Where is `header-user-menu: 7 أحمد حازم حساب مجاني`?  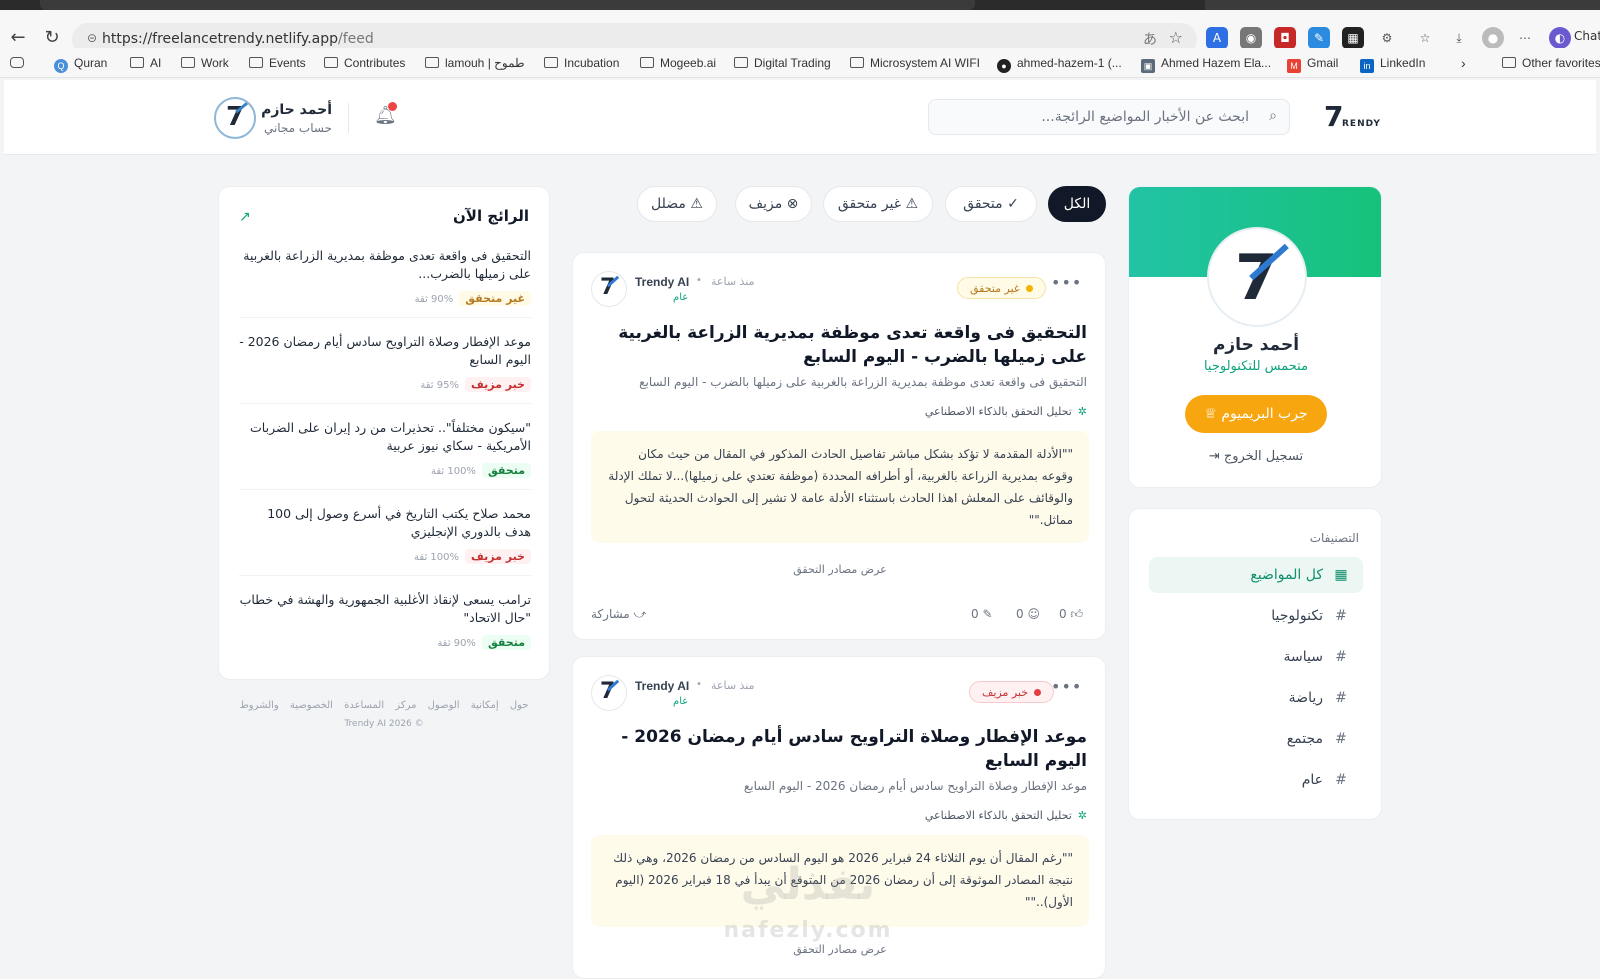 header-user-menu: 7 أحمد حازم حساب مجاني is located at coordinates (273, 119).